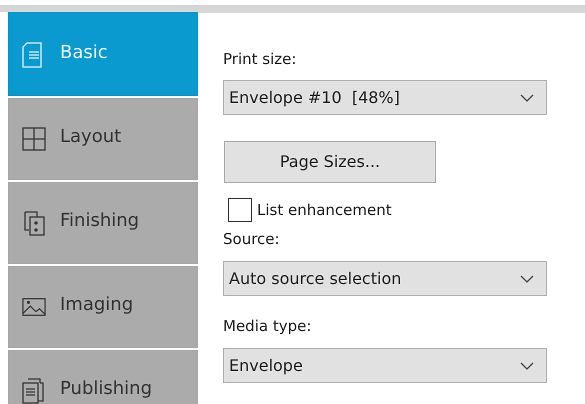 The width and height of the screenshot is (585, 404). I want to click on sidebar-tab: Layout, so click(103, 139).